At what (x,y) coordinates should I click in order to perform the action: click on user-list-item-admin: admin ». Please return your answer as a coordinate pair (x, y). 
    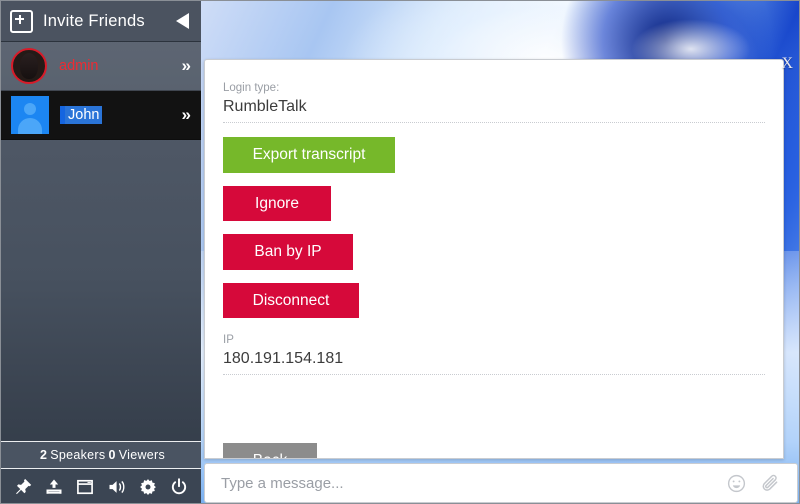
    Looking at the image, I should click on (101, 66).